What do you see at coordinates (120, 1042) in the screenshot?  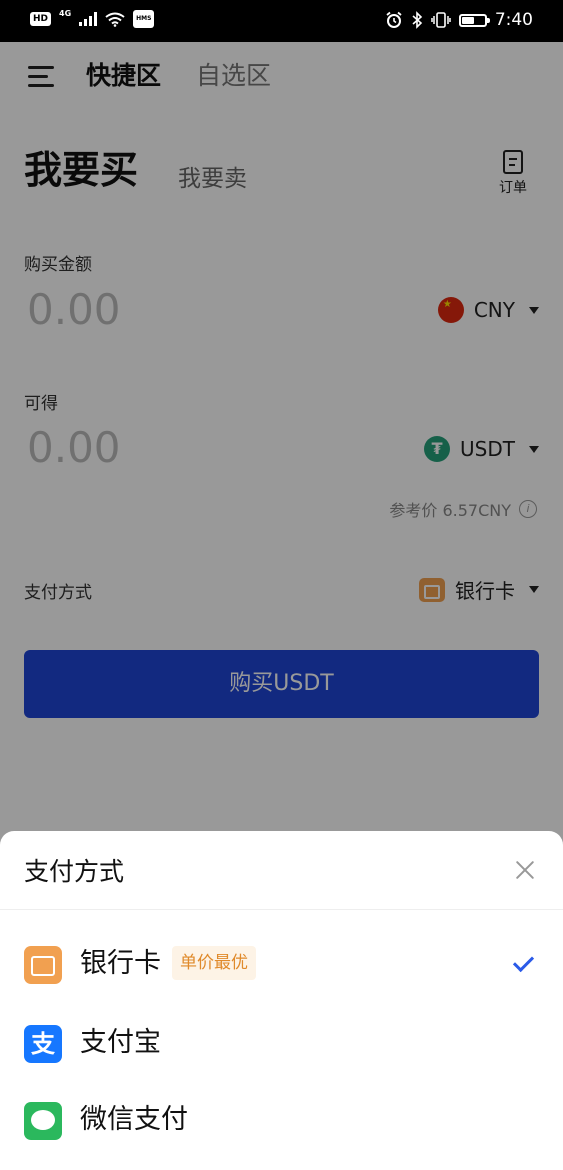 I see `option-label: 支付宝` at bounding box center [120, 1042].